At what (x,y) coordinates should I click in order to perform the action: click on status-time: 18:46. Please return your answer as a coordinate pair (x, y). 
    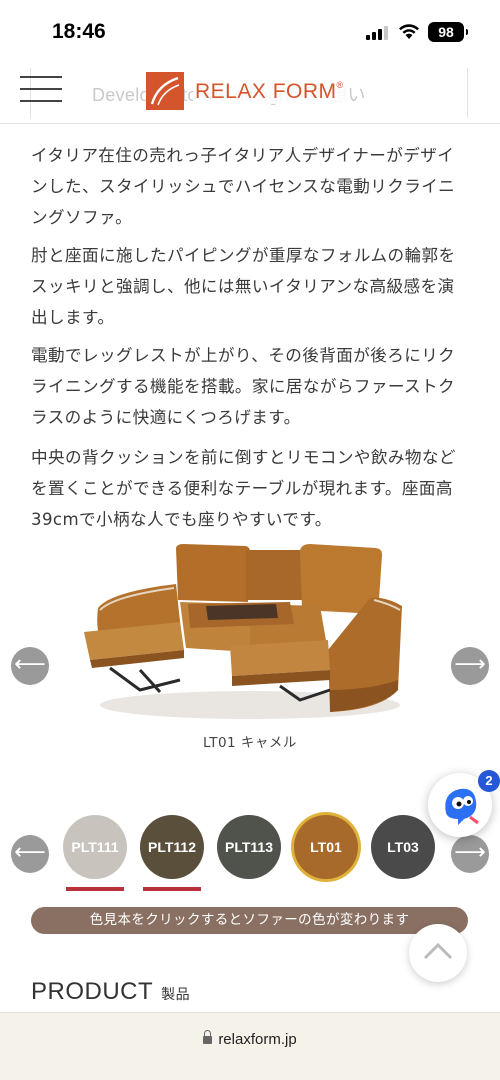
    Looking at the image, I should click on (79, 31).